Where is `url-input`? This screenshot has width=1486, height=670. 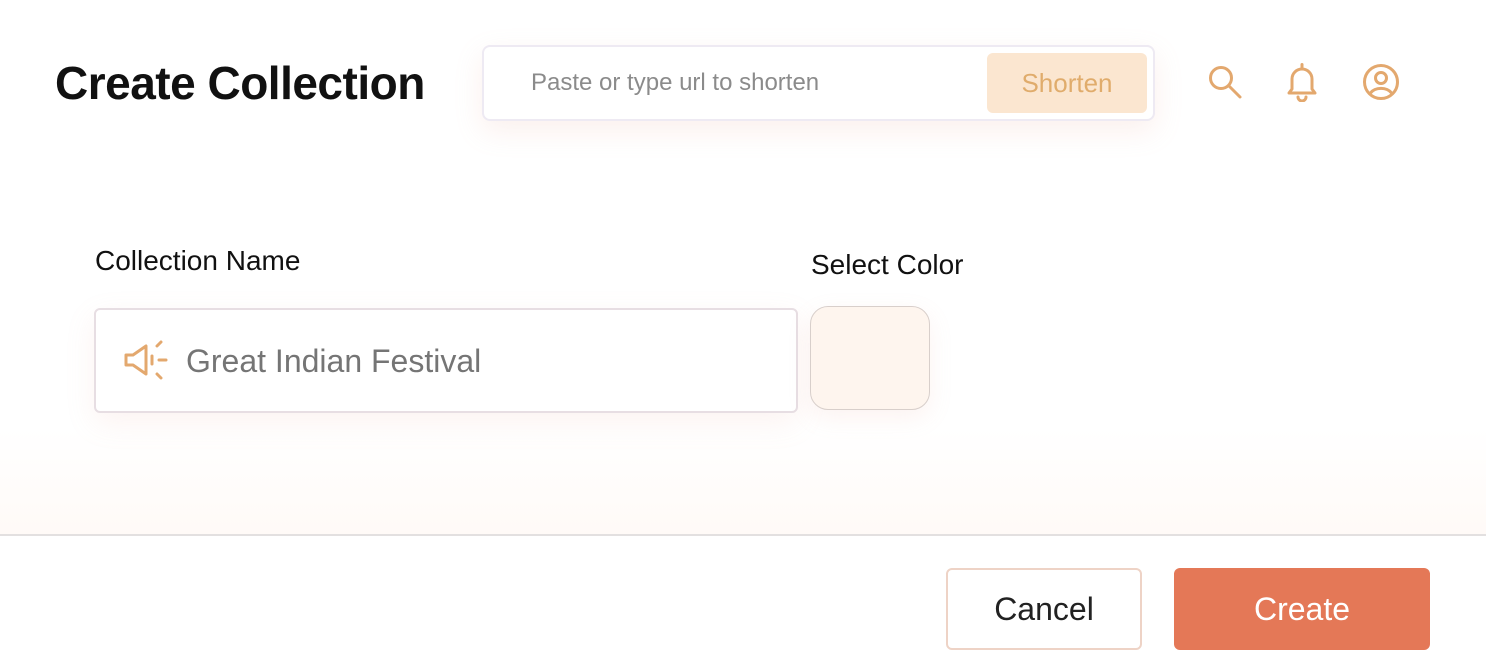
url-input is located at coordinates (751, 83).